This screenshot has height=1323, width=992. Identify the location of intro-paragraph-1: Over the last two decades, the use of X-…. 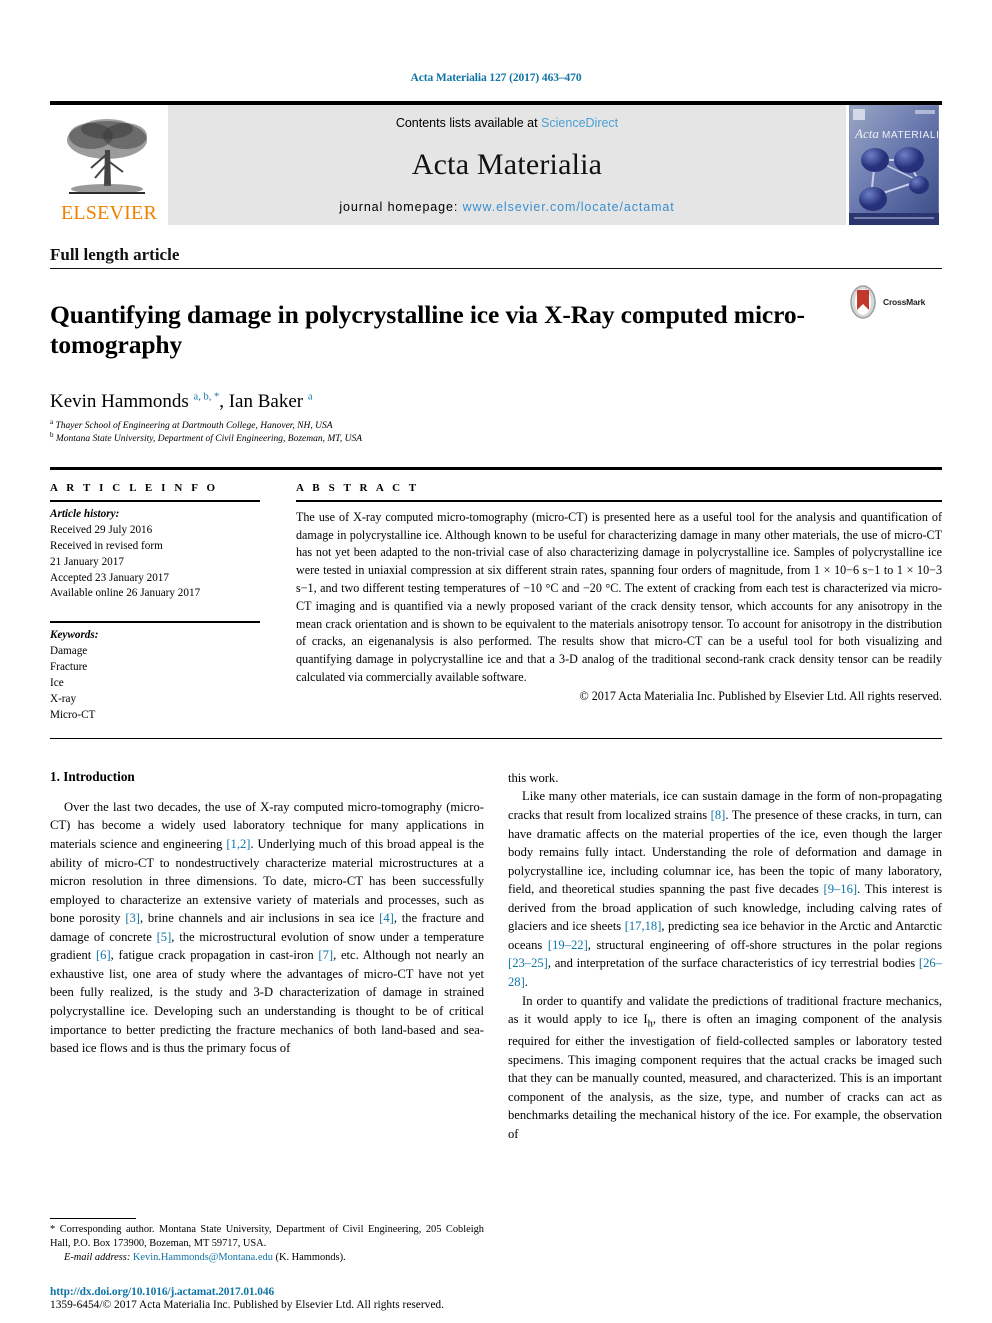
(267, 927).